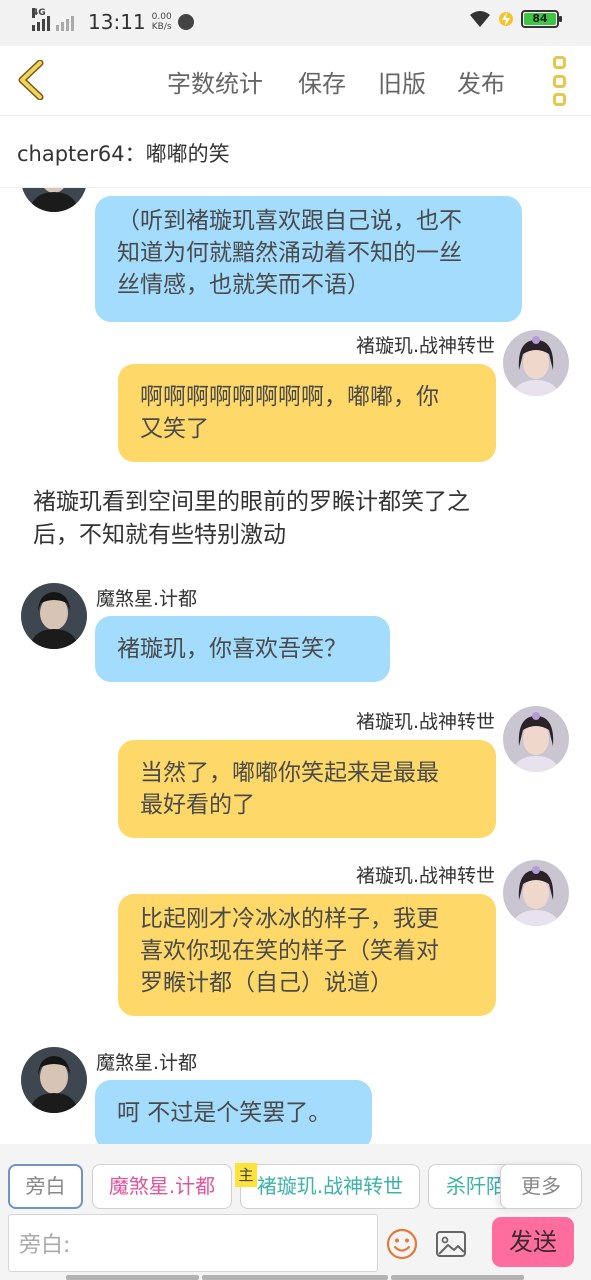 This screenshot has height=1280, width=591. What do you see at coordinates (533, 1242) in the screenshot?
I see `send-button: 发送` at bounding box center [533, 1242].